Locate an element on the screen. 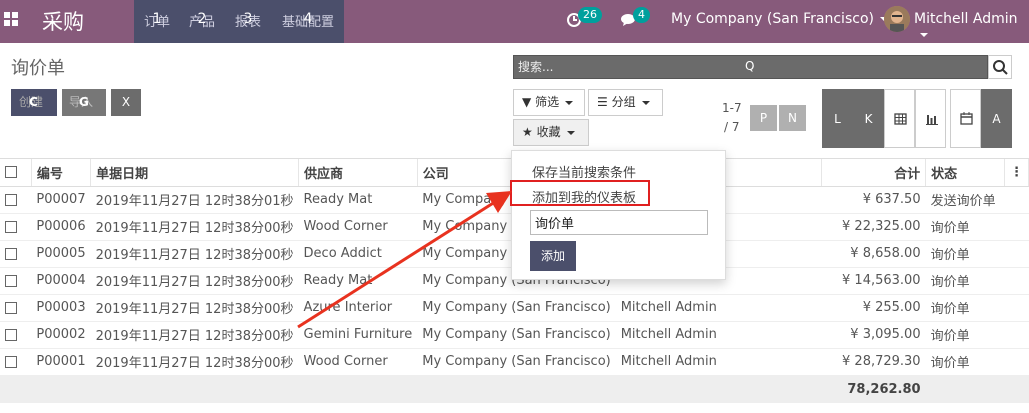 The width and height of the screenshot is (1029, 413). calendar-icon is located at coordinates (966, 118).